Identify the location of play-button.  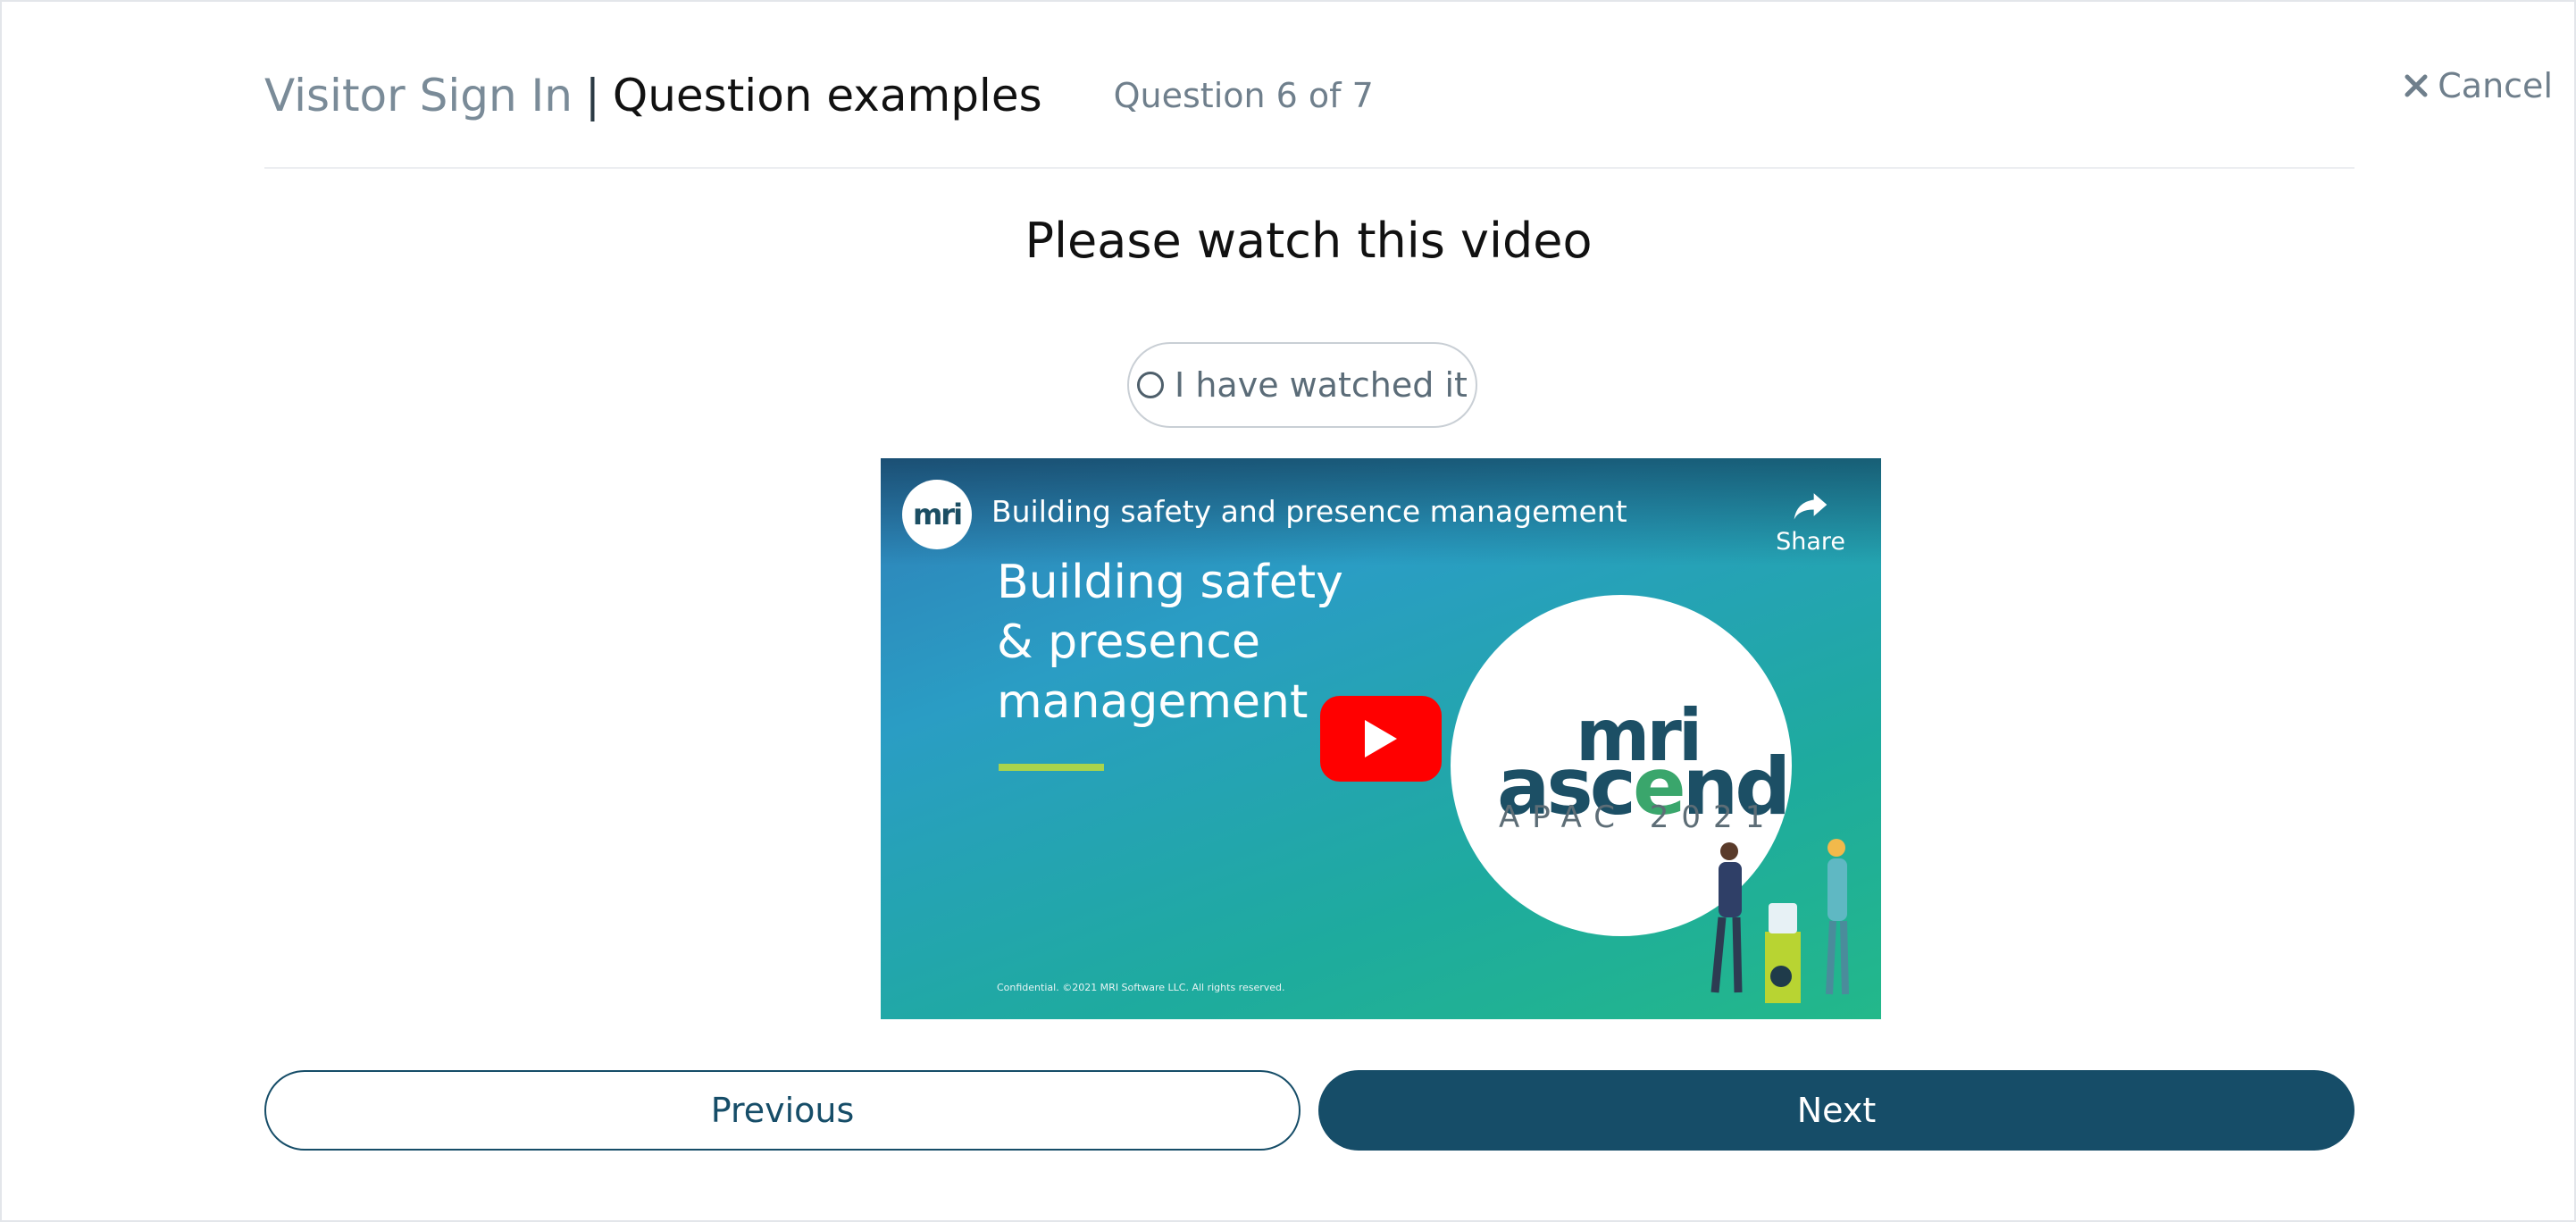
(1381, 739).